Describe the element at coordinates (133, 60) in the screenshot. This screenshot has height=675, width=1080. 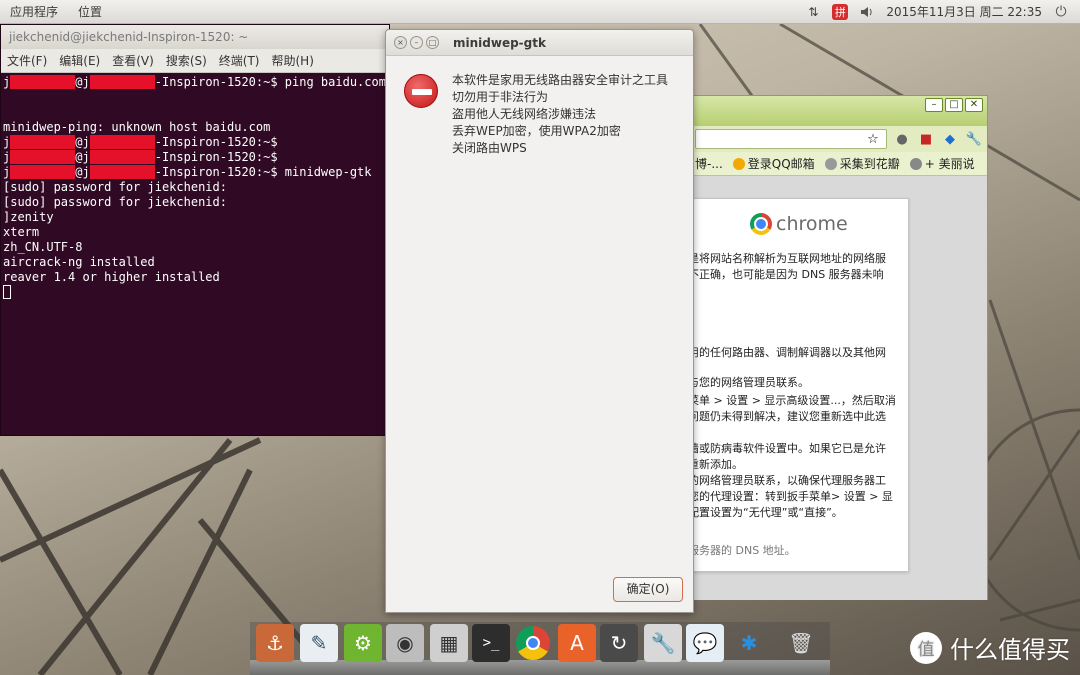
I see `menu-view: 查看(V)` at that location.